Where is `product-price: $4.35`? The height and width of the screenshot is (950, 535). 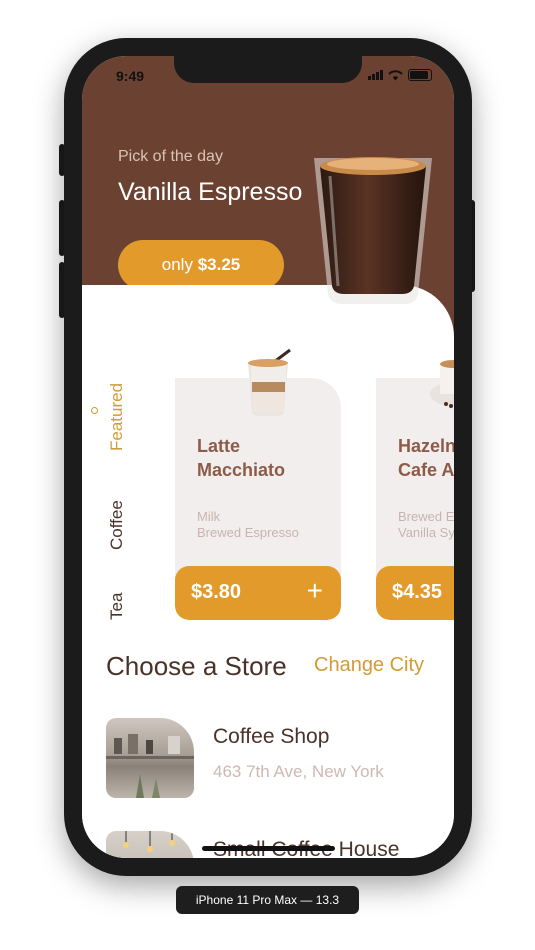
product-price: $4.35 is located at coordinates (417, 592).